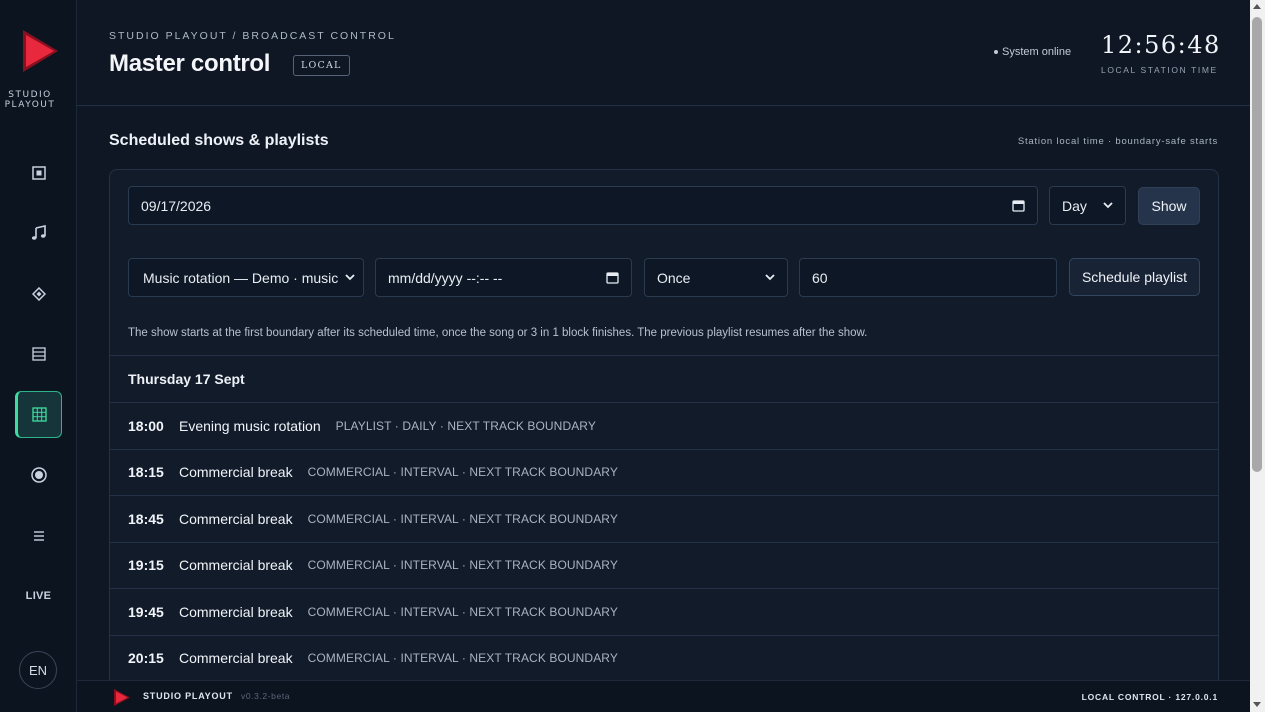 This screenshot has height=712, width=1265. Describe the element at coordinates (219, 140) in the screenshot. I see `section-title: Scheduled shows & playlists` at that location.